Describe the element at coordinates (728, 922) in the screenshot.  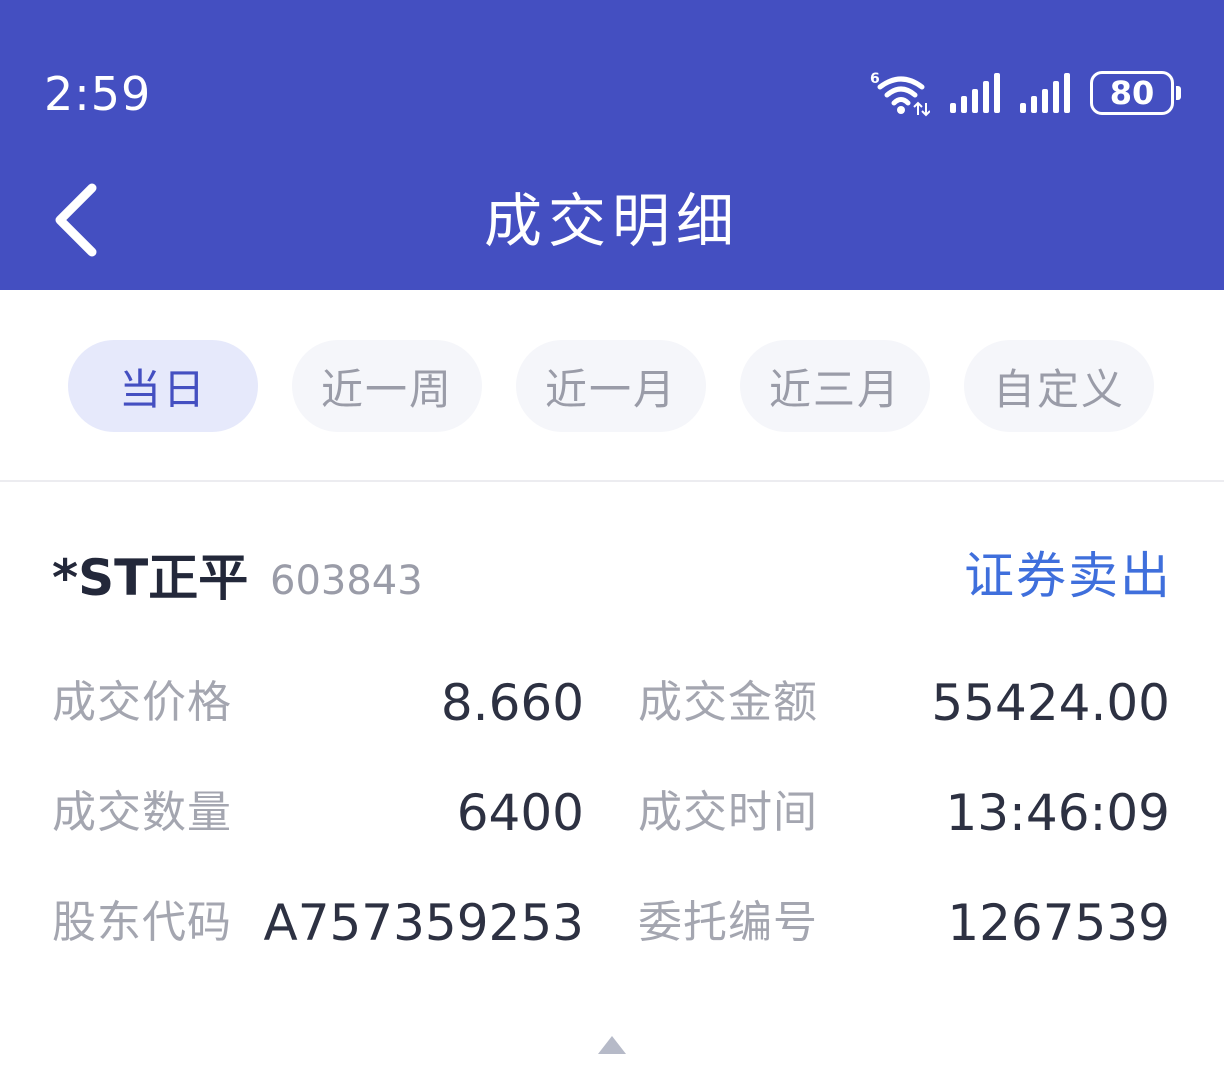
I see `order-number-label: 委托编号` at that location.